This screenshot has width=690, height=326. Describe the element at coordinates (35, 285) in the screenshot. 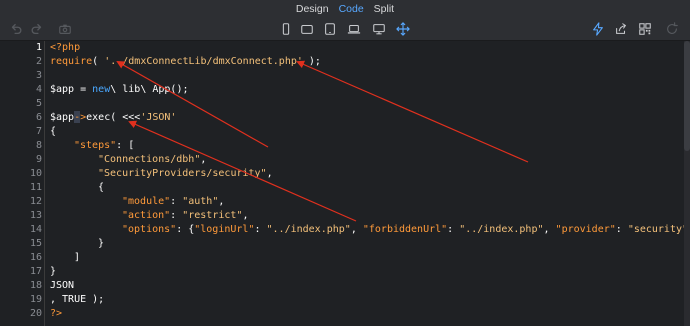

I see `line-number: 18` at that location.